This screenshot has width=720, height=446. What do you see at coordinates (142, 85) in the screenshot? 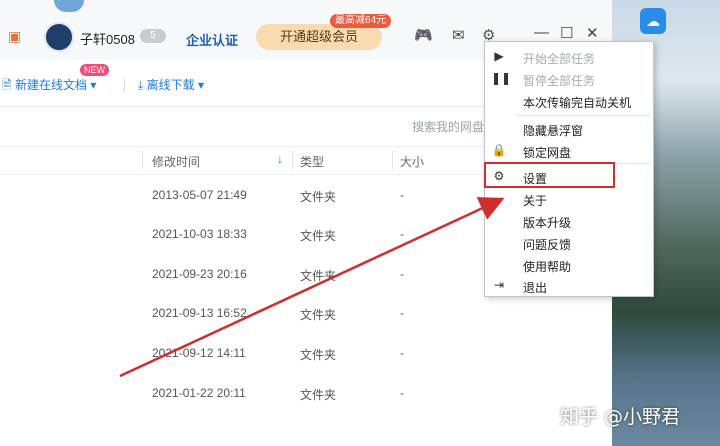
I see `download-icon: ⤓` at bounding box center [142, 85].